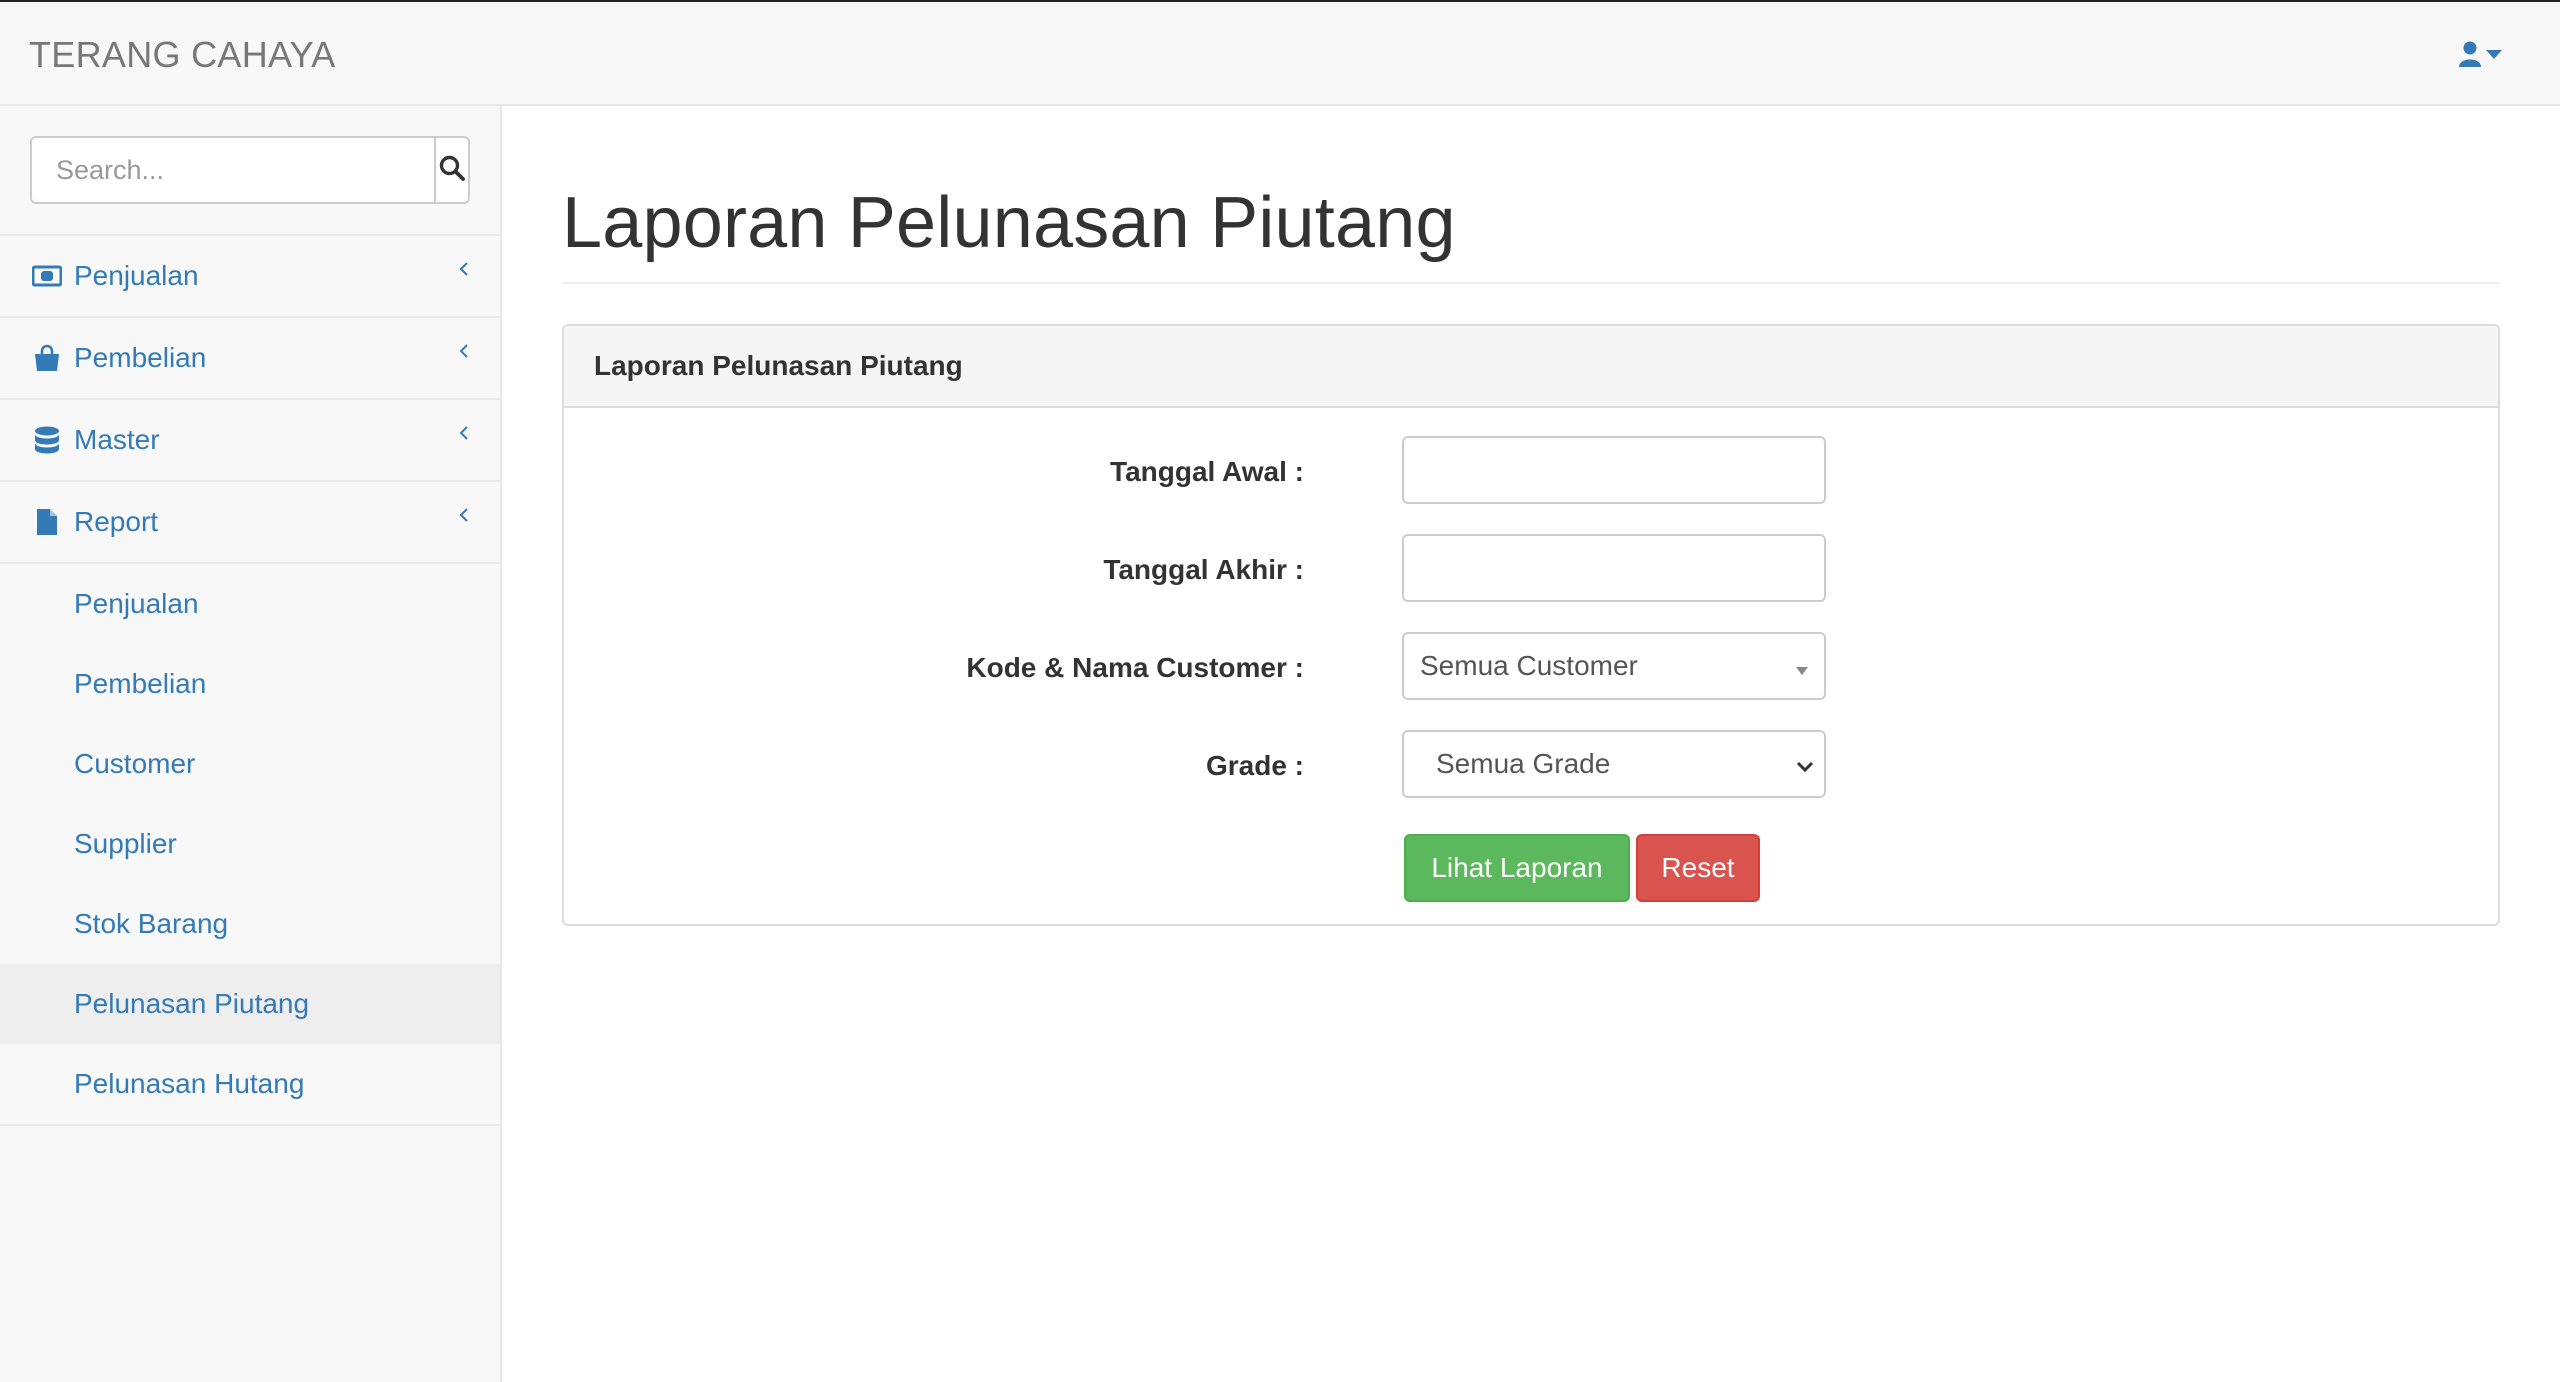 This screenshot has width=2560, height=1382. Describe the element at coordinates (250, 684) in the screenshot. I see `submenu-item-pembelian: Pembelian` at that location.